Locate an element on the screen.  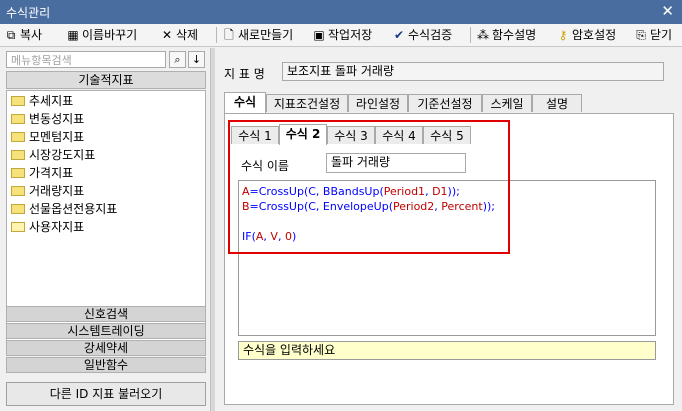
tab-description: 설명 is located at coordinates (557, 103).